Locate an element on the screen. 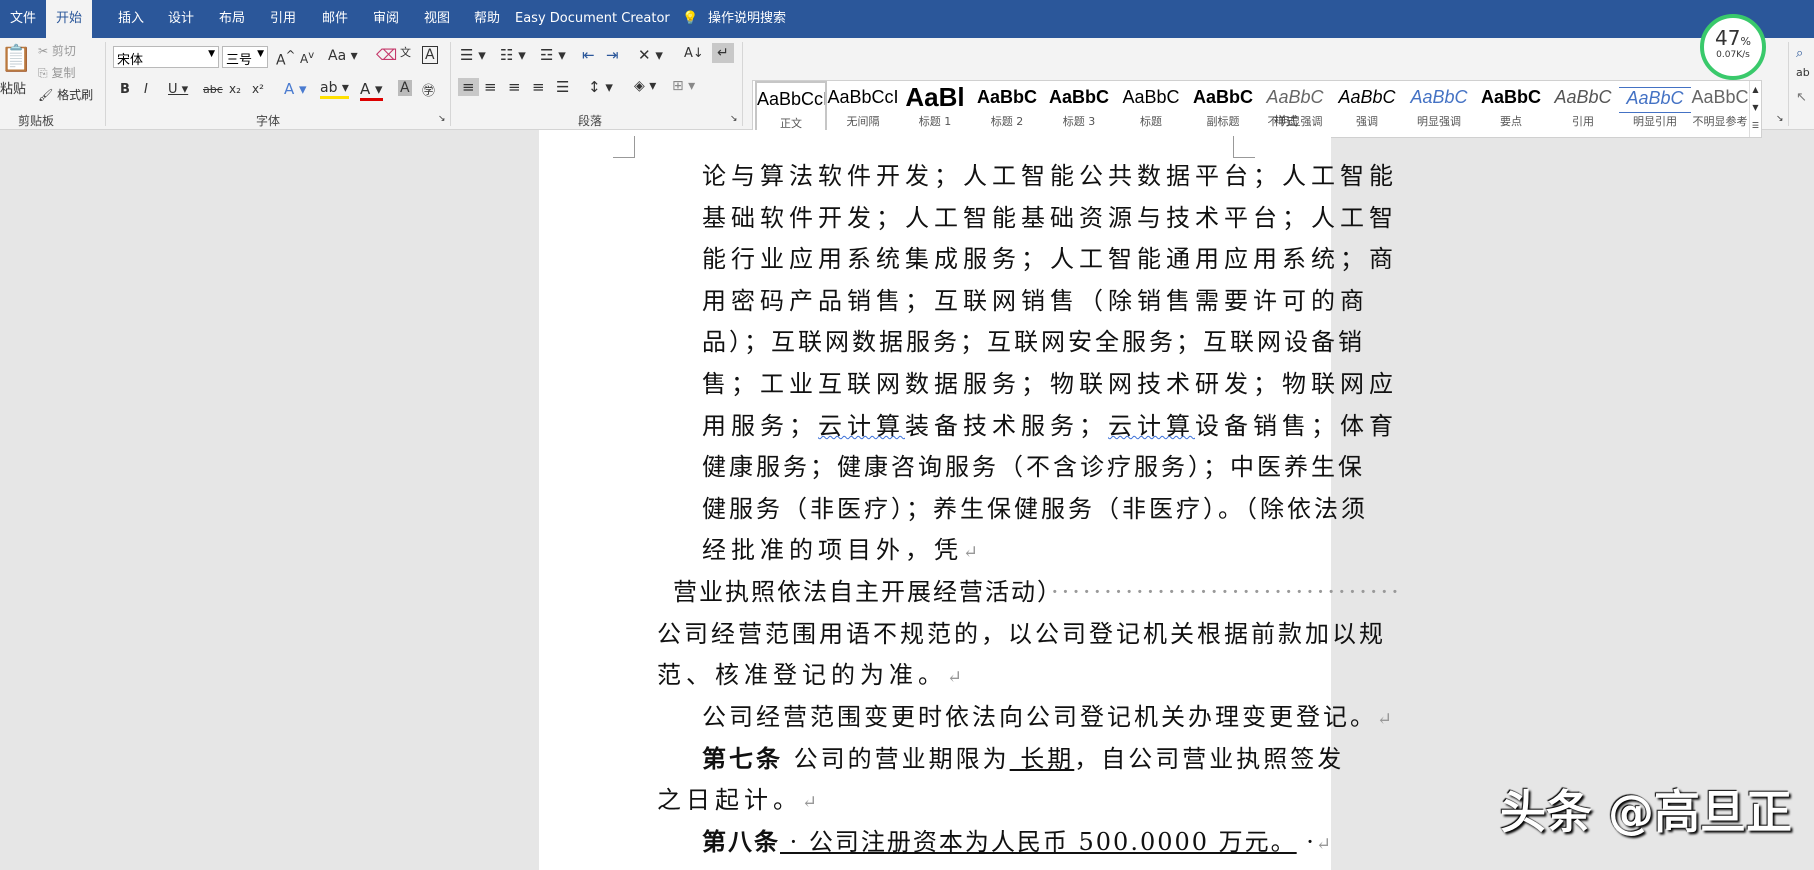 Image resolution: width=1814 pixels, height=870 pixels. character-border-icon: A is located at coordinates (430, 55).